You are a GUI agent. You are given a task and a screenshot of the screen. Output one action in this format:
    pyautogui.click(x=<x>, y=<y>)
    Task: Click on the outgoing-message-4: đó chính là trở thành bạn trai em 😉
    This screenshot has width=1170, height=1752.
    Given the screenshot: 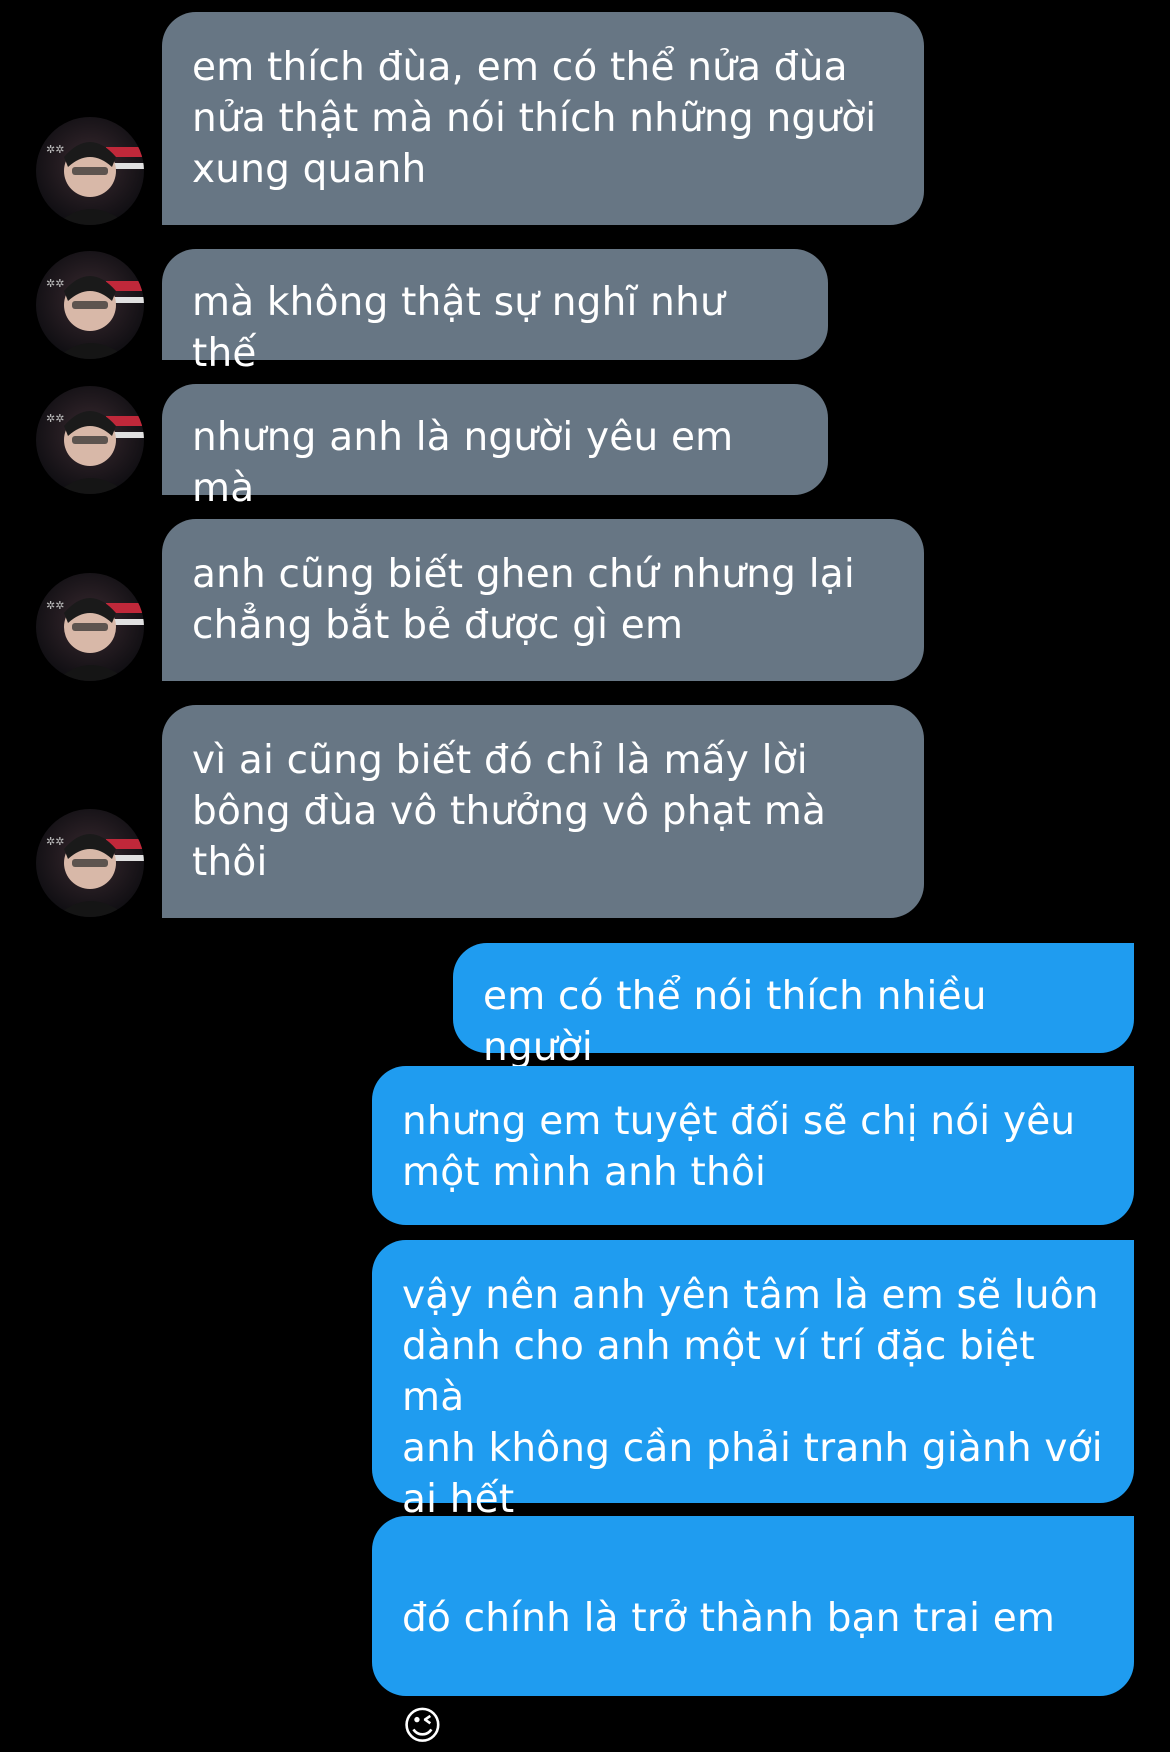 What is the action you would take?
    pyautogui.click(x=753, y=1632)
    